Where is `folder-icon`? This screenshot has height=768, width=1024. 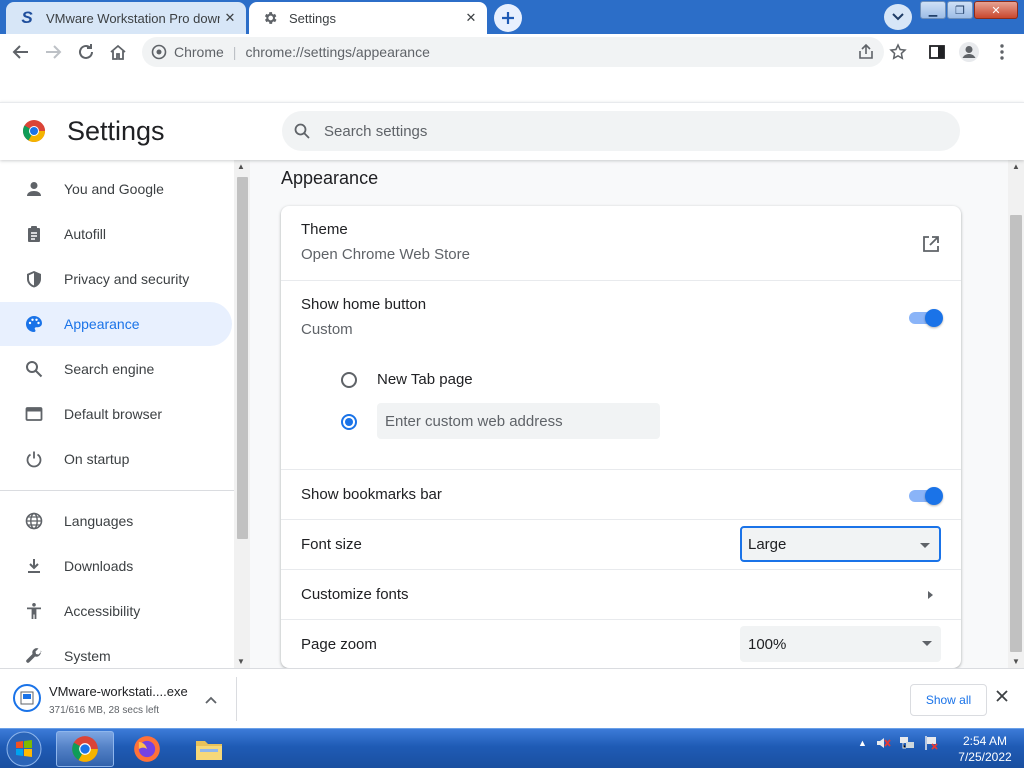 folder-icon is located at coordinates (209, 750).